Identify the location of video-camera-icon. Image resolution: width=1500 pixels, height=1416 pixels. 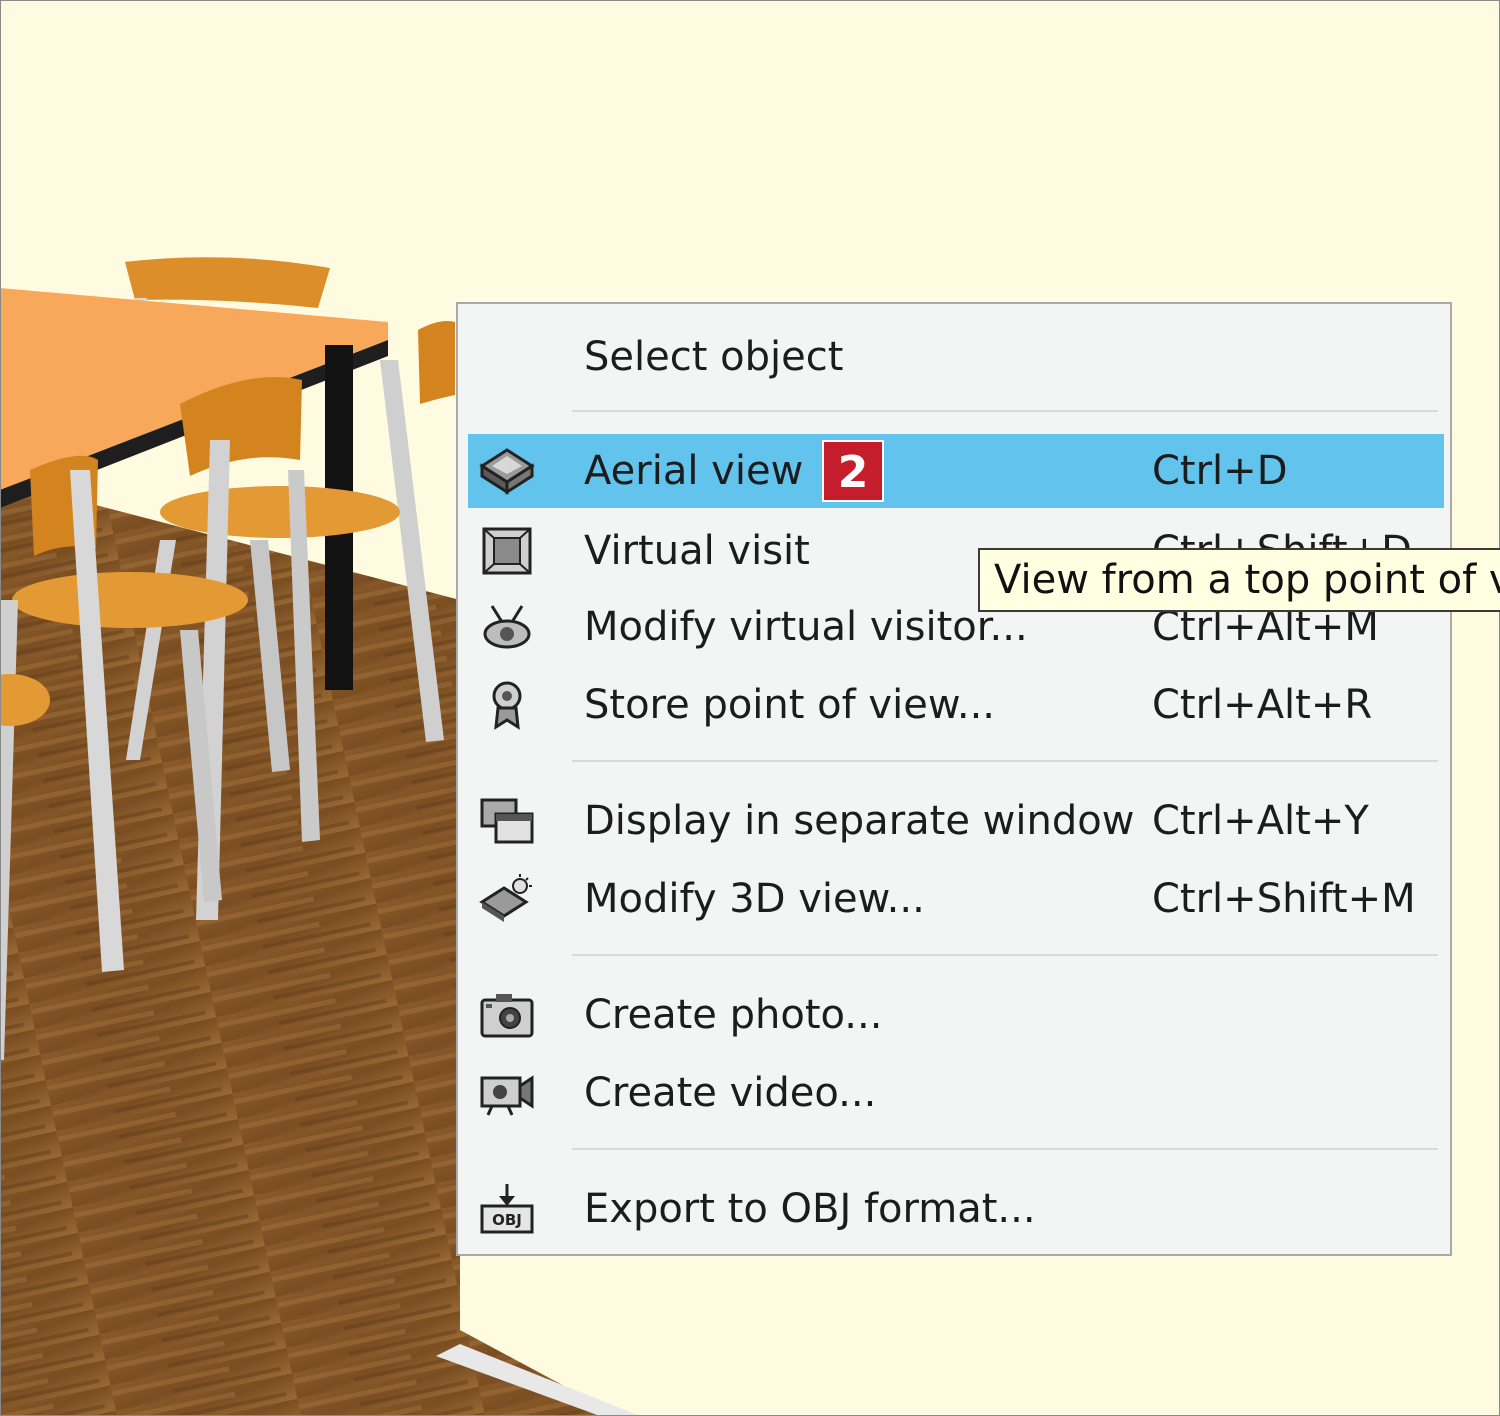
(507, 1095).